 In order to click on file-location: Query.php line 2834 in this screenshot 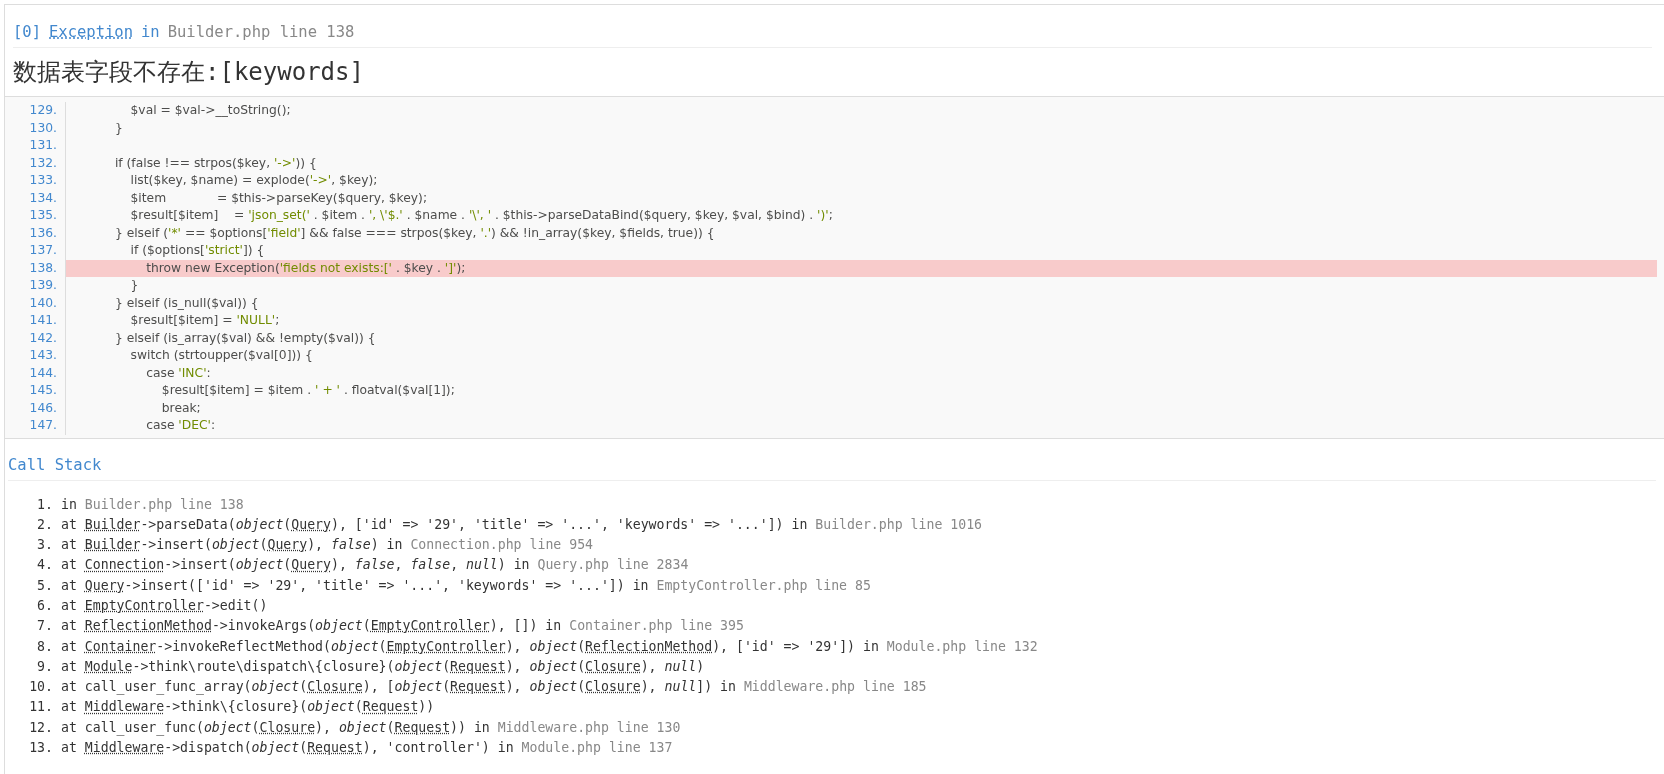, I will do `click(613, 565)`.